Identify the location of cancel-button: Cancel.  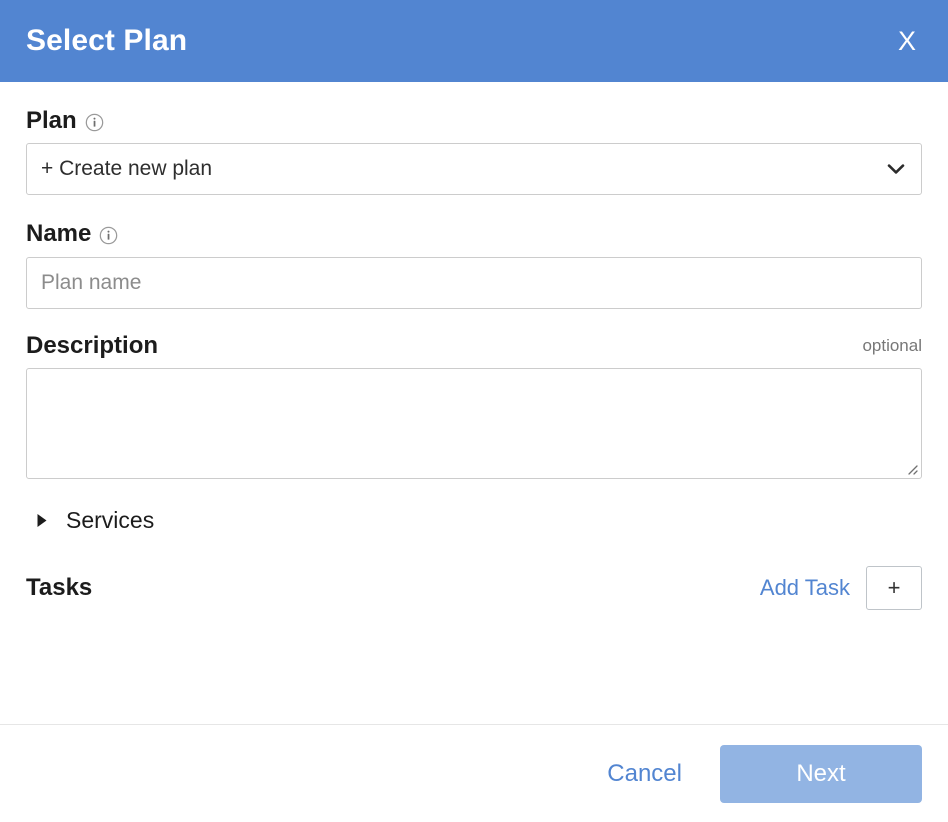
(644, 774).